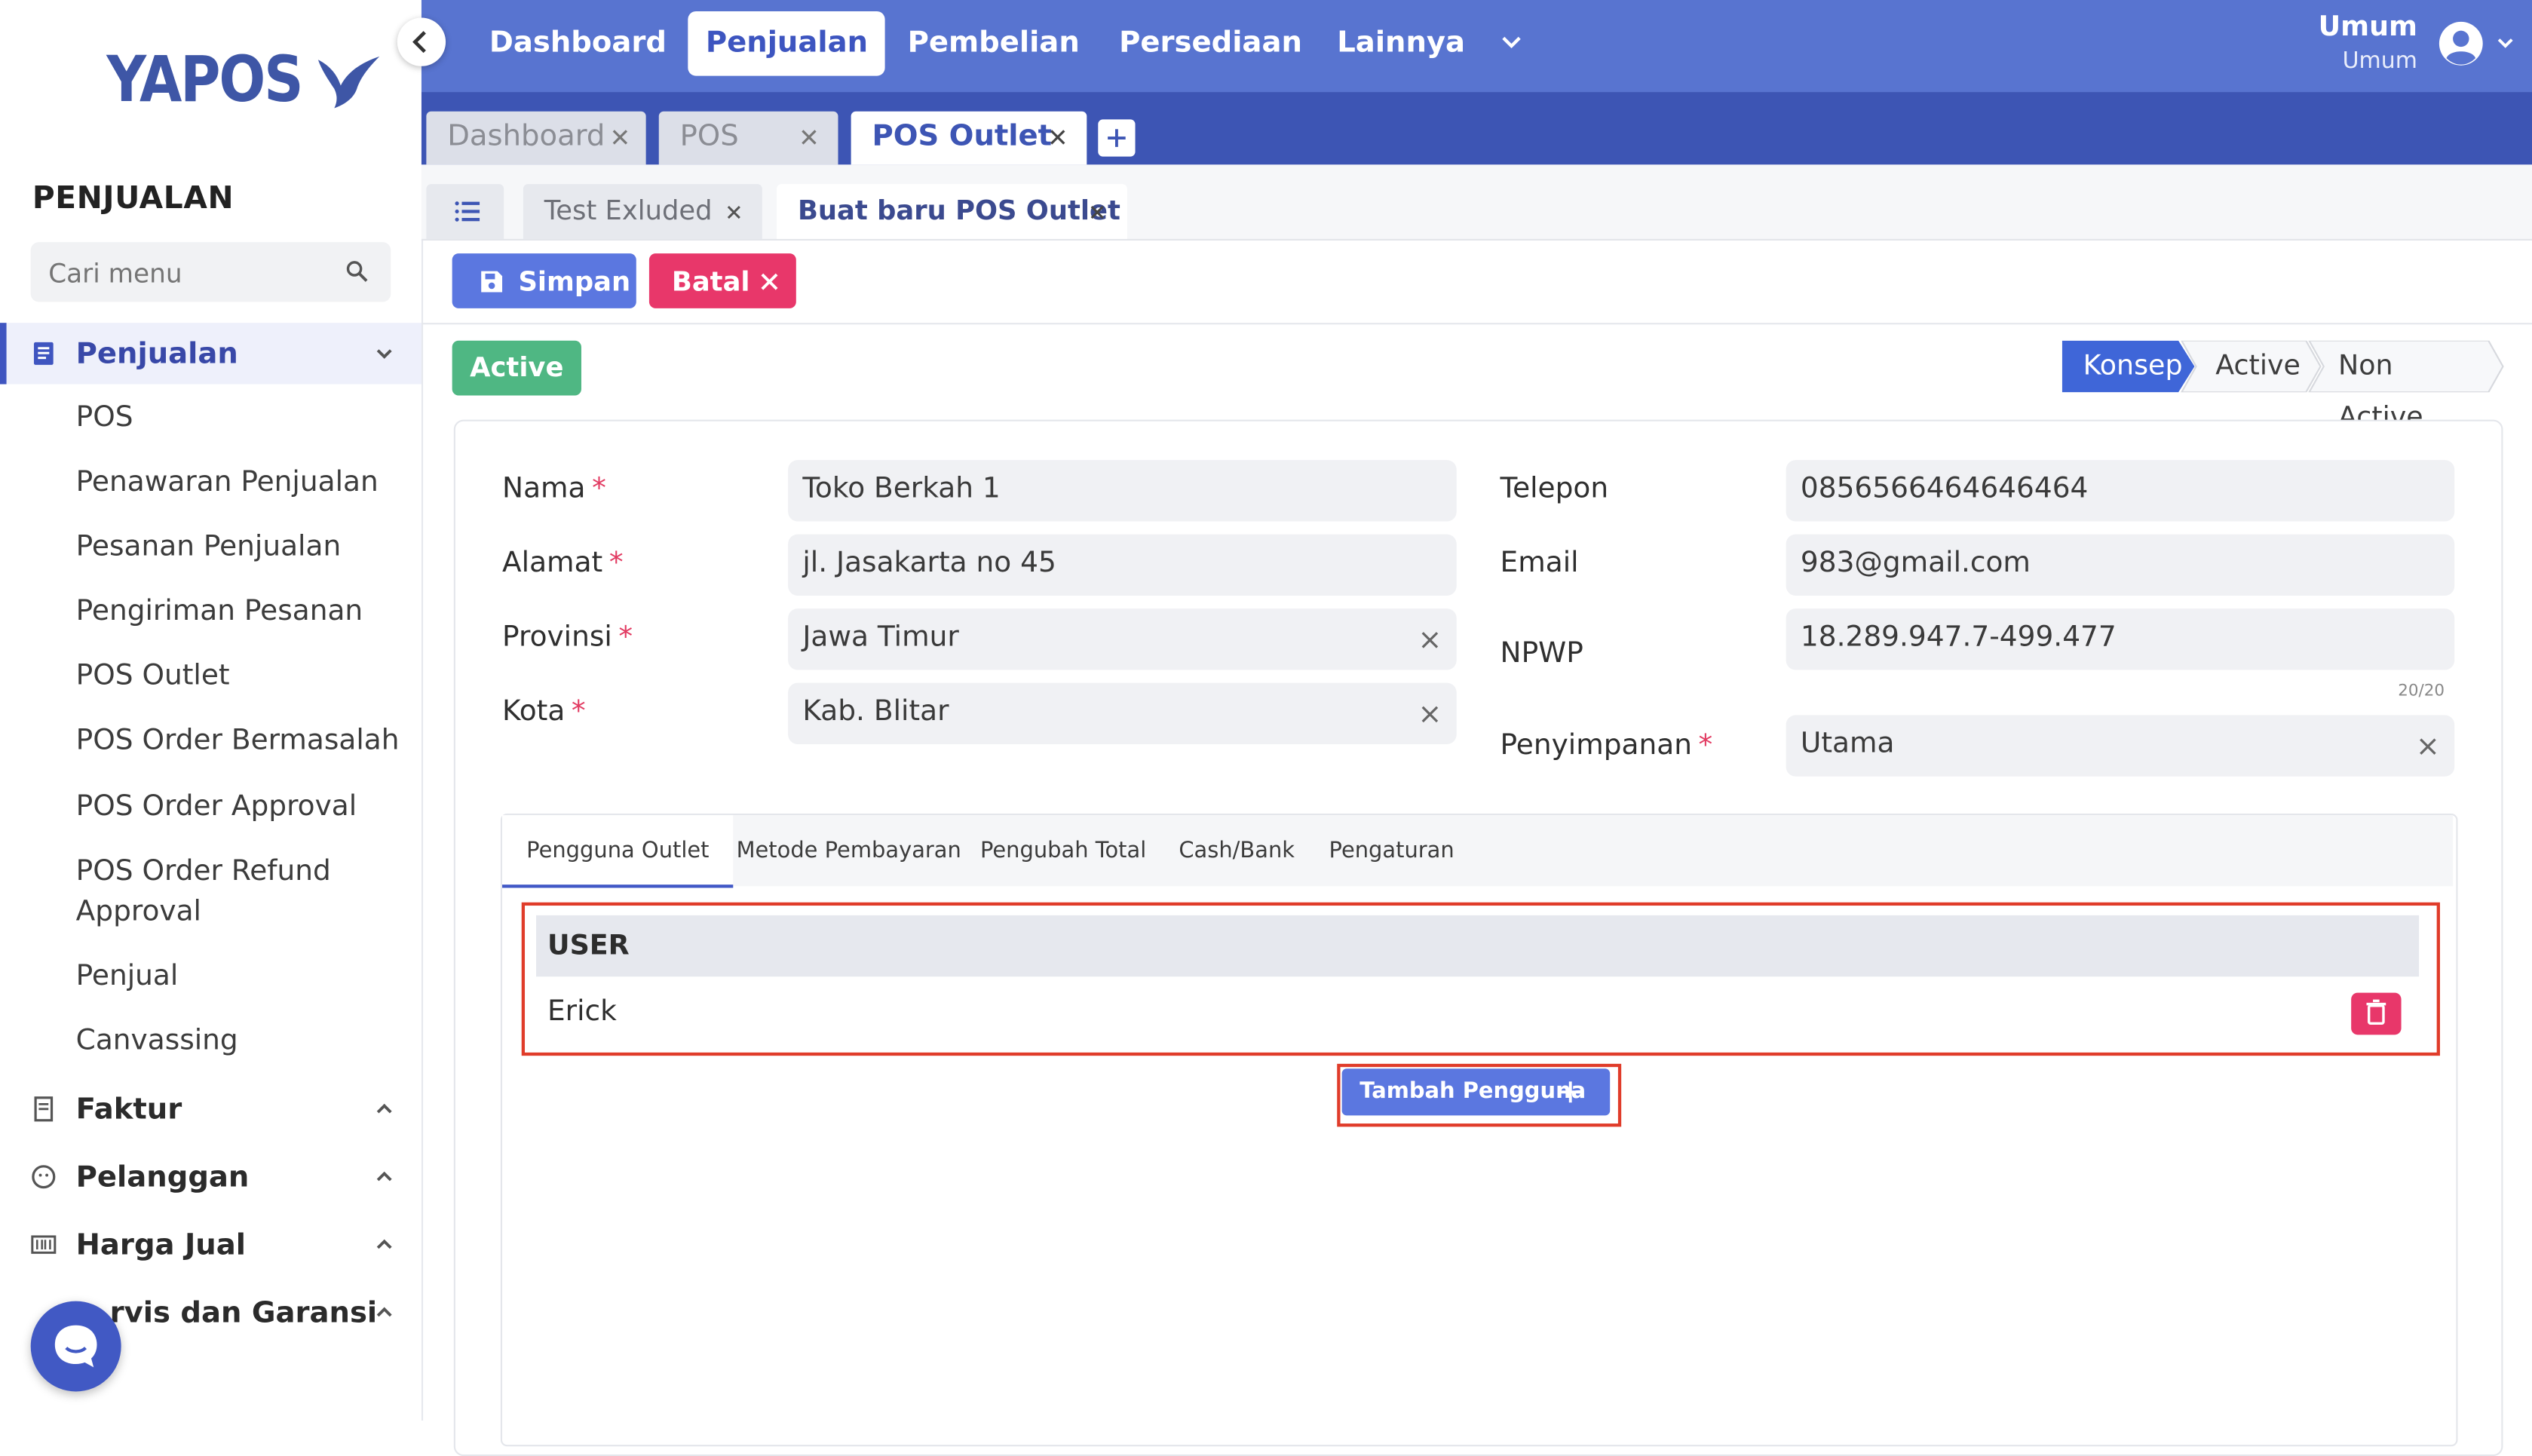  I want to click on sidebar-search, so click(210, 273).